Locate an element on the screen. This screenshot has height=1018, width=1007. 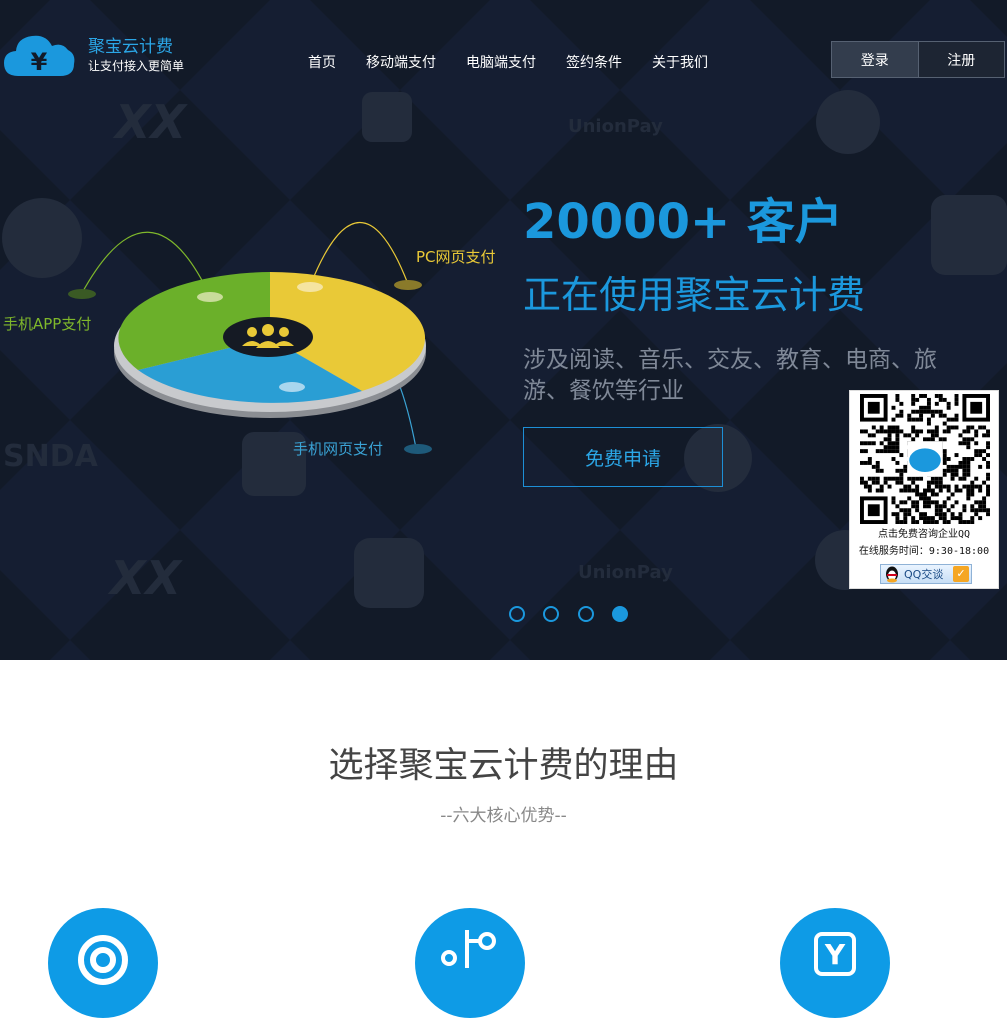
register-button: 注册 is located at coordinates (960, 59).